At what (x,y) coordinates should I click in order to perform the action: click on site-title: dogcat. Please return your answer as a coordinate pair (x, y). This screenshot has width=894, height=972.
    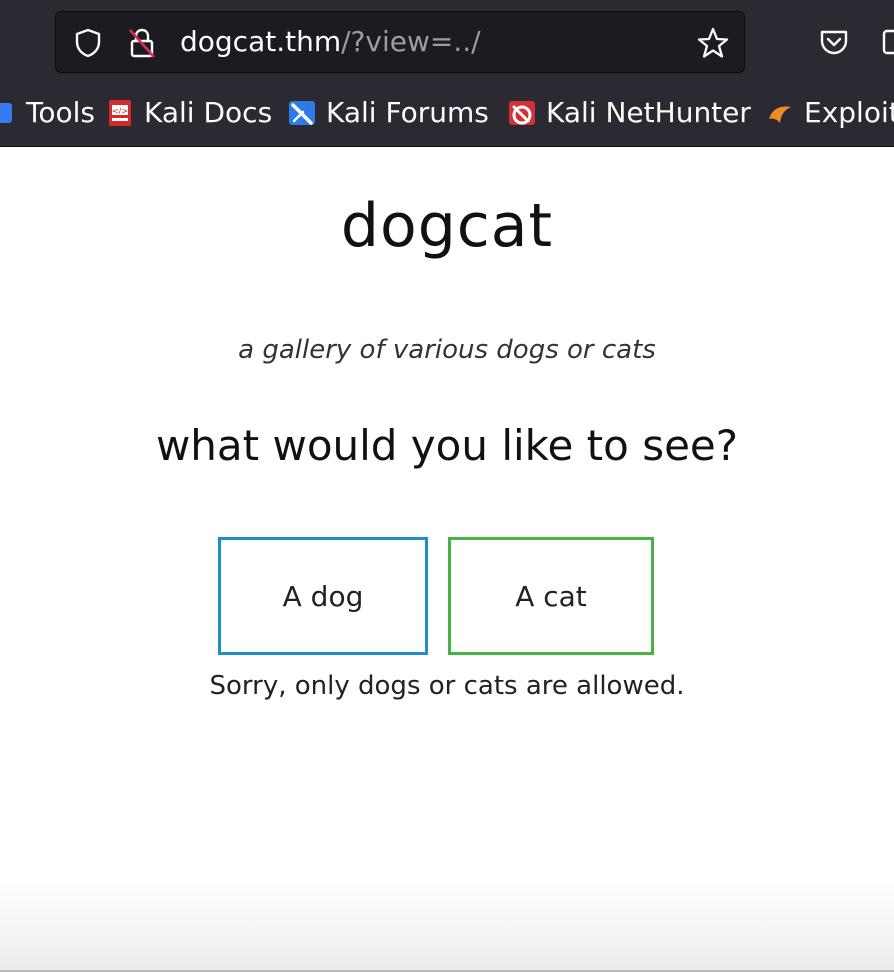
    Looking at the image, I should click on (447, 226).